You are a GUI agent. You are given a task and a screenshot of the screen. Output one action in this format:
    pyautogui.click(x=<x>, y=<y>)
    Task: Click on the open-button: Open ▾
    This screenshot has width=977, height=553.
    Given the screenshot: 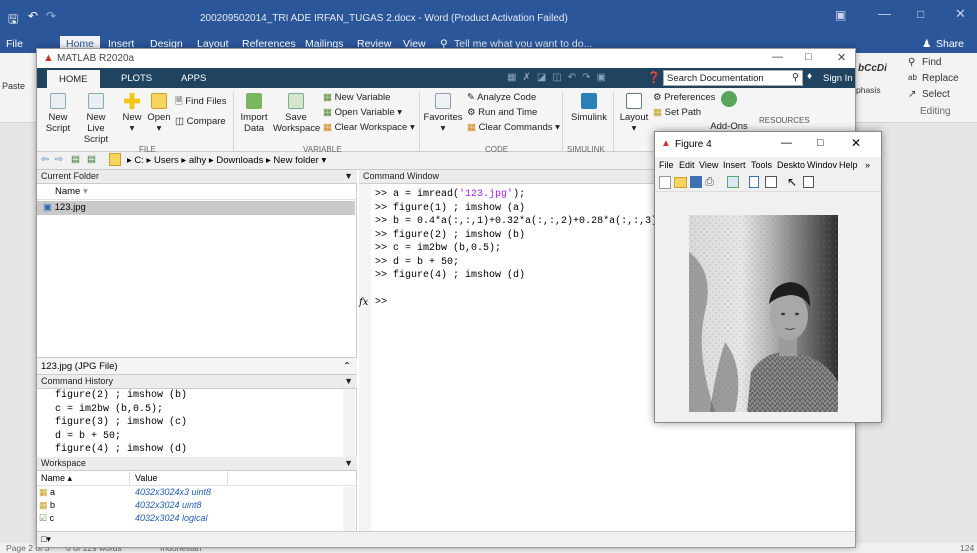 What is the action you would take?
    pyautogui.click(x=159, y=113)
    